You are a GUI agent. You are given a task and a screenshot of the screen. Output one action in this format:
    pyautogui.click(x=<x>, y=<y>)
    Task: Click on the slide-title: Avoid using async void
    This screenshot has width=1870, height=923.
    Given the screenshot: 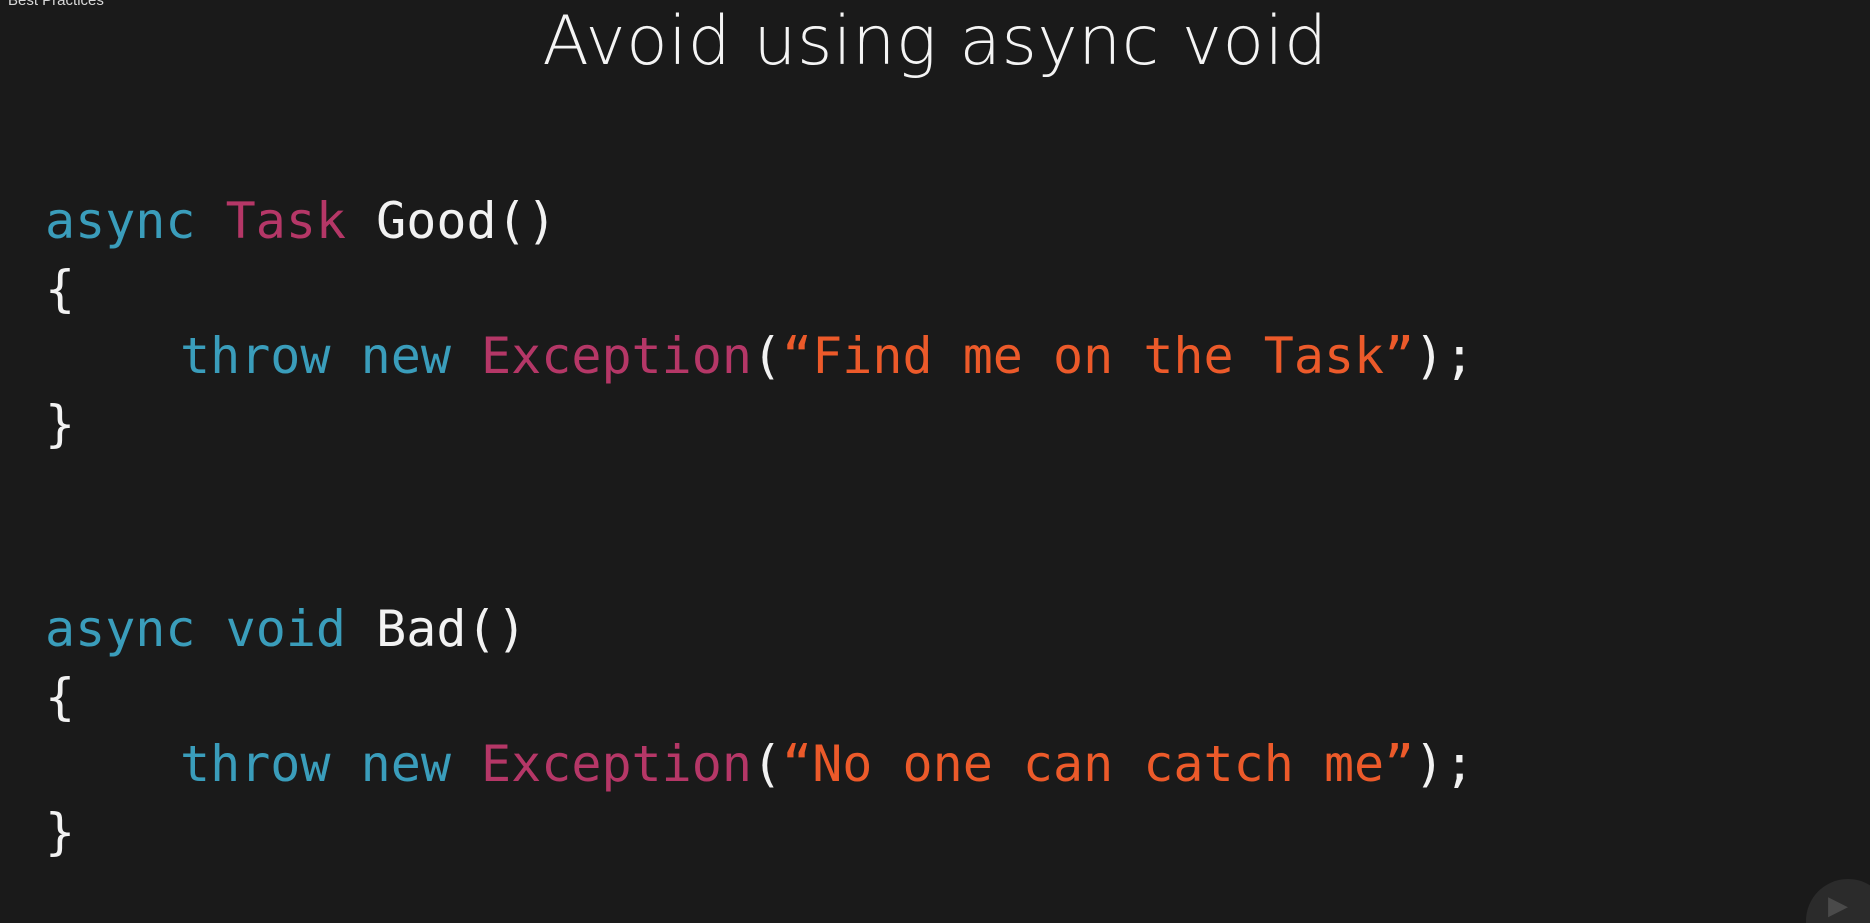 What is the action you would take?
    pyautogui.click(x=935, y=41)
    